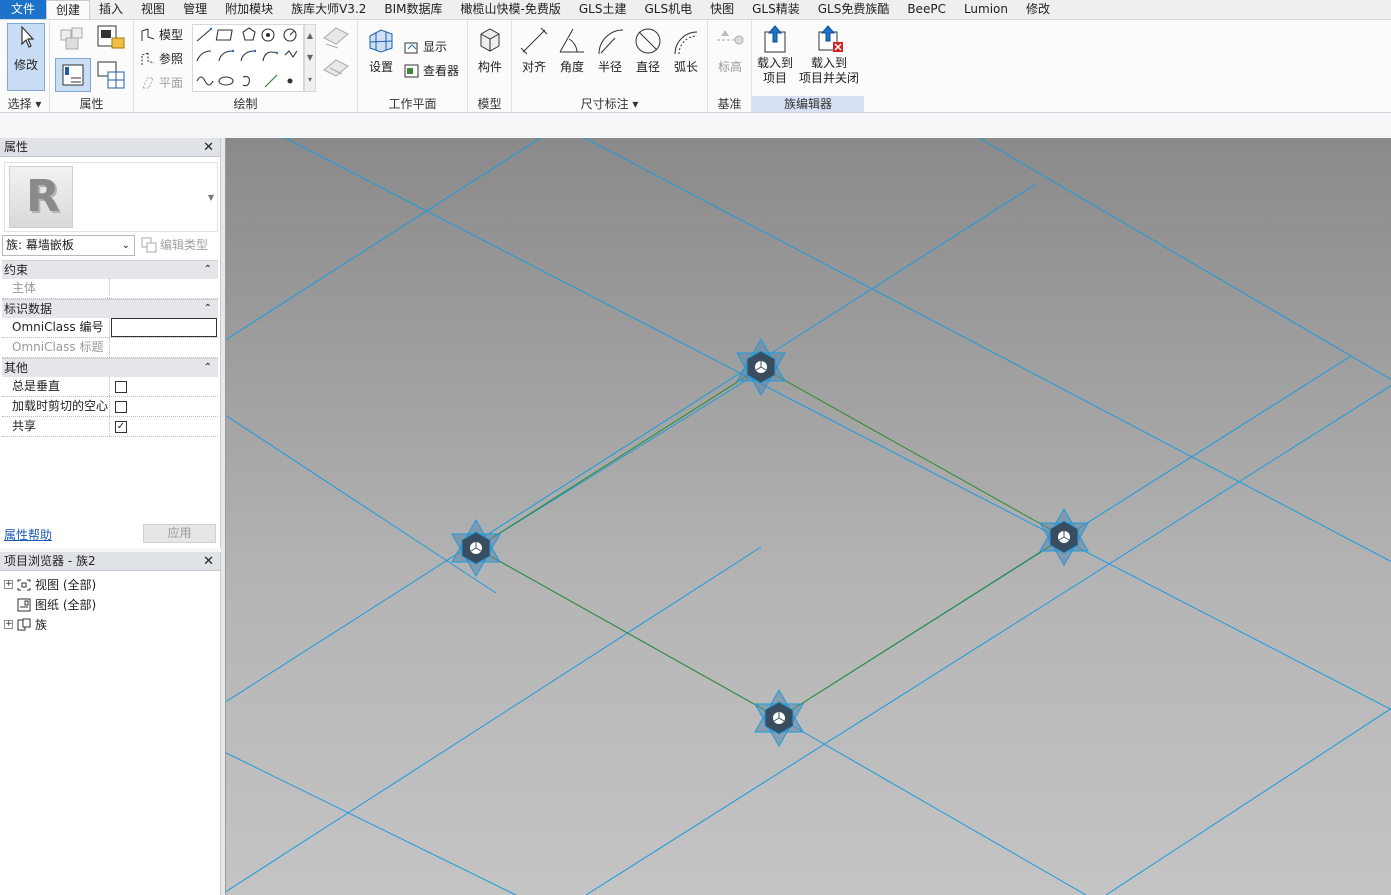 This screenshot has width=1391, height=895. What do you see at coordinates (775, 55) in the screenshot?
I see `load-into-project-button: 载入到 项目` at bounding box center [775, 55].